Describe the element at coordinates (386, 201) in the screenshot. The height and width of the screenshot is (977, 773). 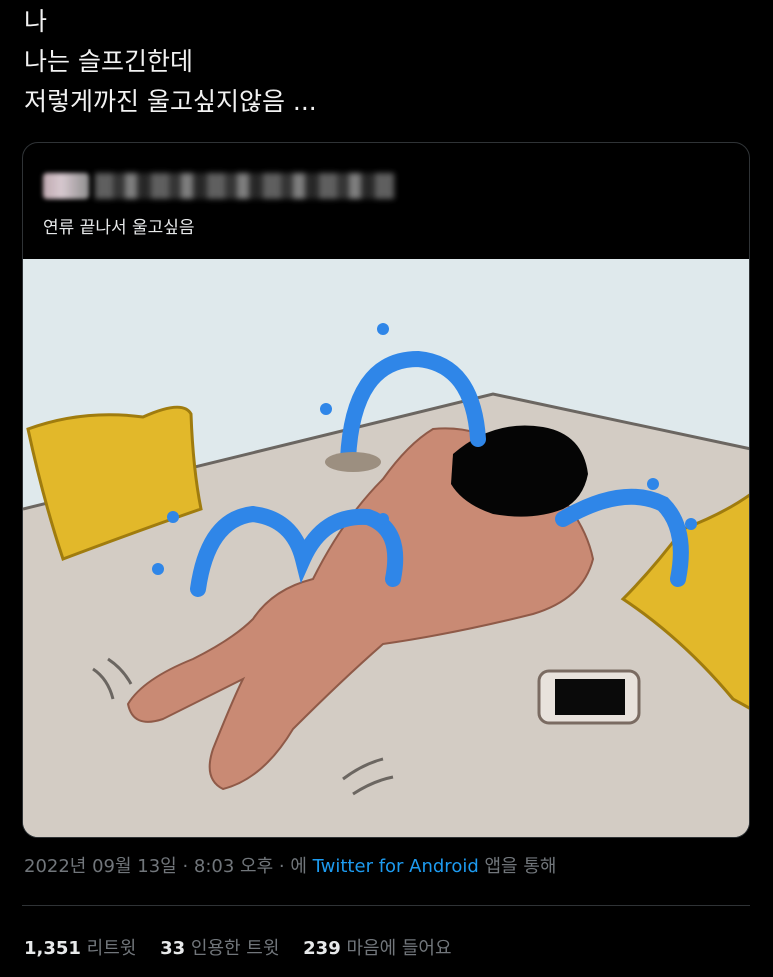
I see `quoted-tweet-header: 연류 끝나서 울고싶음` at that location.